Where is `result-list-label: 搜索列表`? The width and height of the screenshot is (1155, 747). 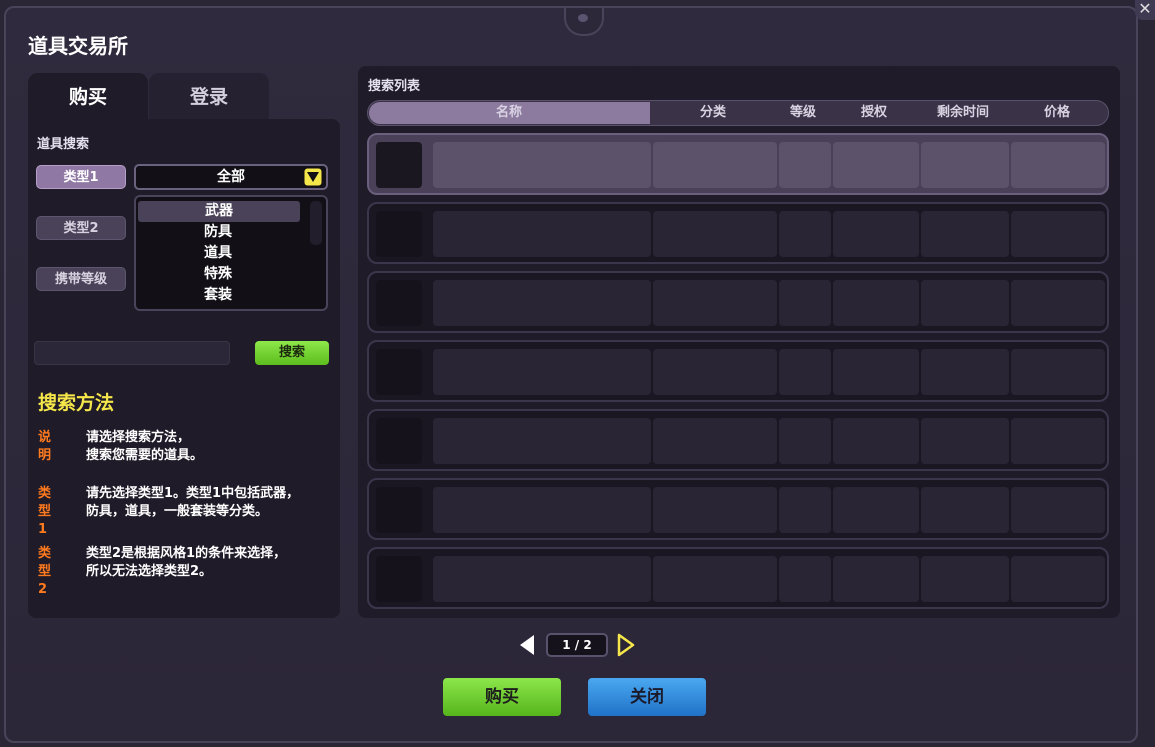
result-list-label: 搜索列表 is located at coordinates (394, 86).